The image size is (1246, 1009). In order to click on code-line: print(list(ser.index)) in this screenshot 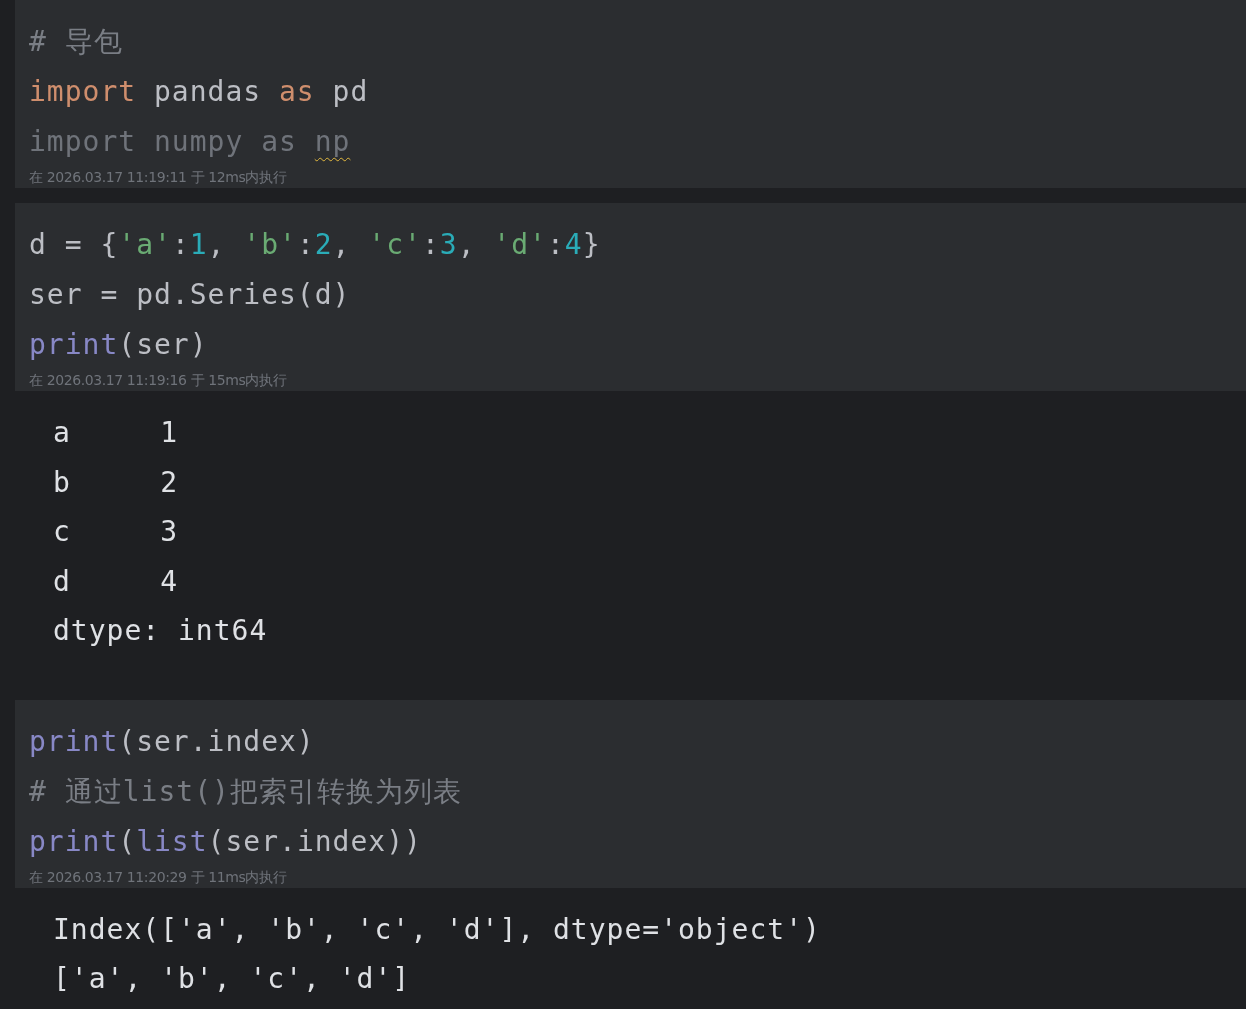, I will do `click(225, 841)`.